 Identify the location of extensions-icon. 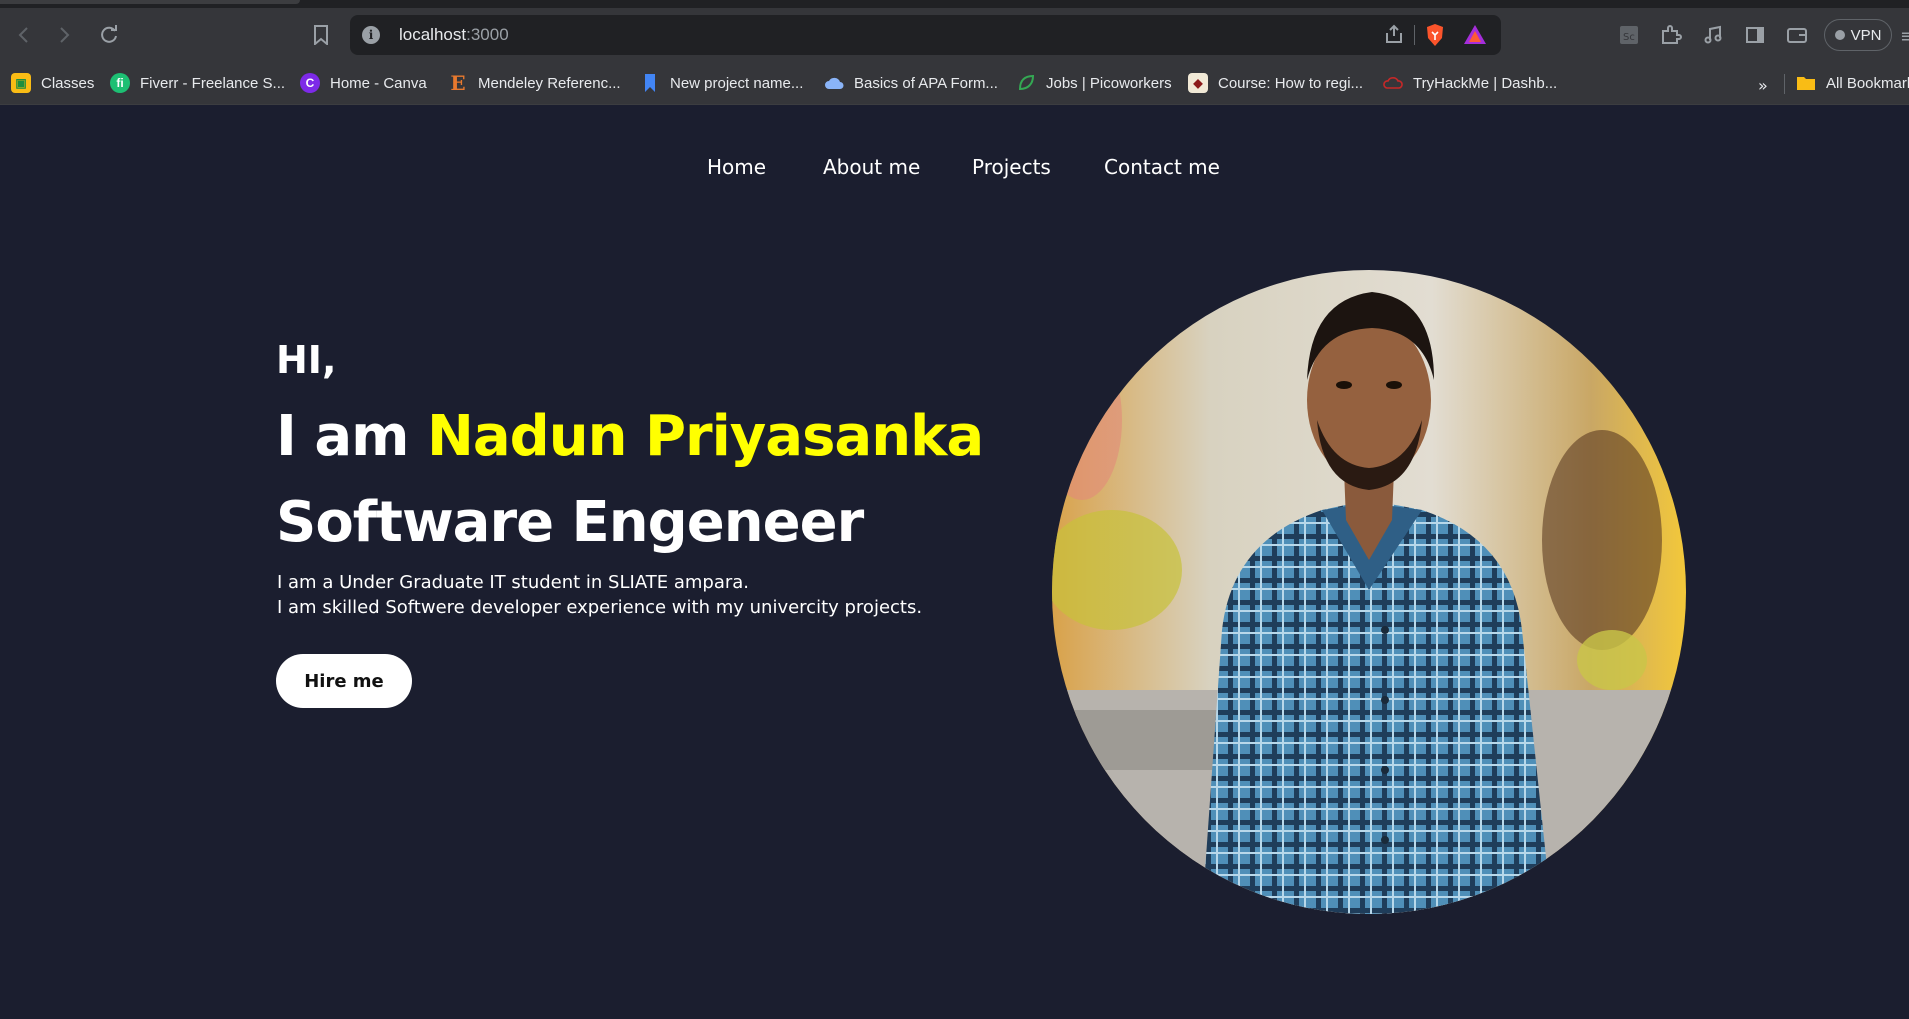
(1671, 35).